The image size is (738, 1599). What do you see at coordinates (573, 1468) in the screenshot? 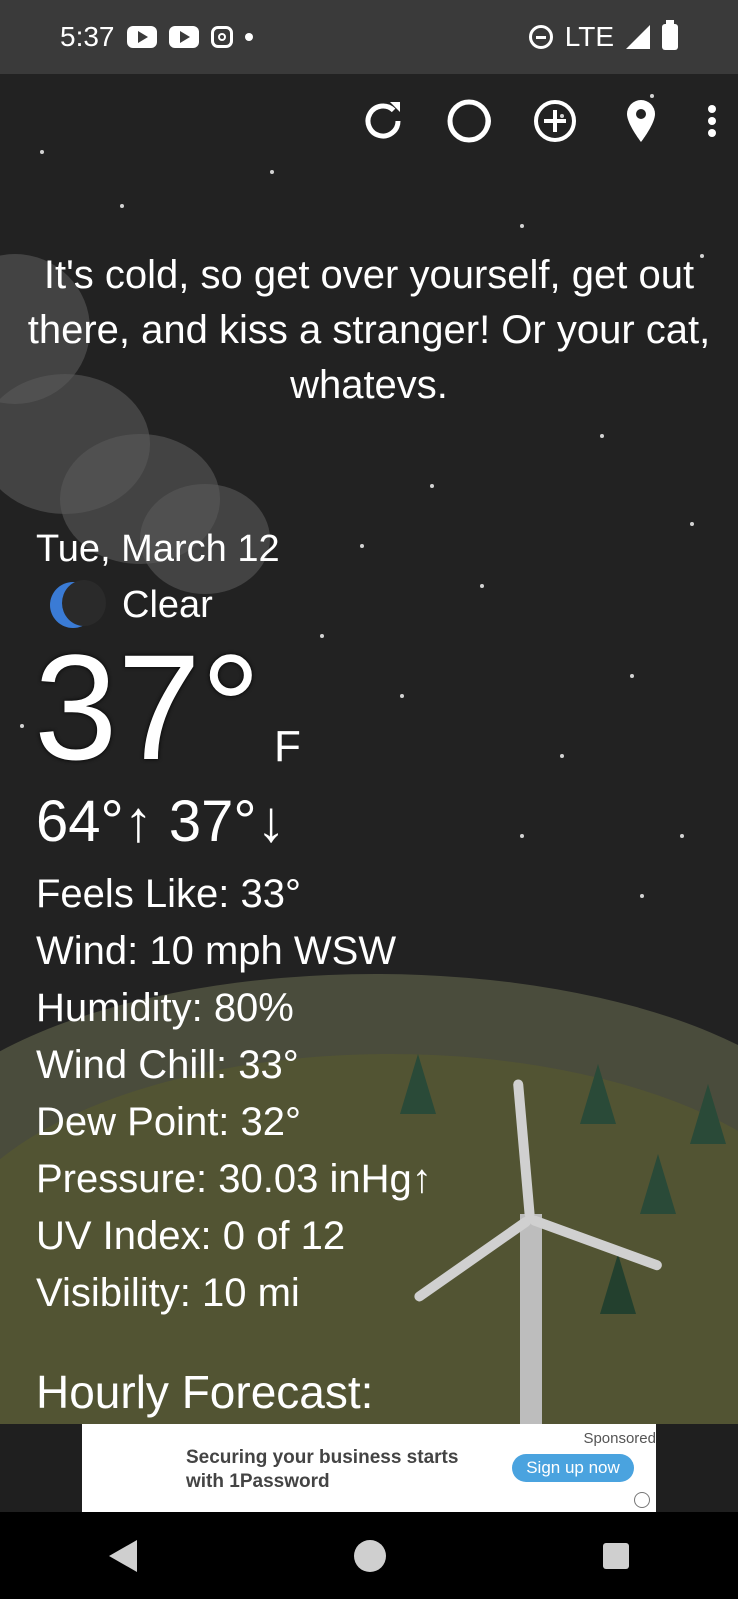
I see `ad-signup-button: Sign up now` at bounding box center [573, 1468].